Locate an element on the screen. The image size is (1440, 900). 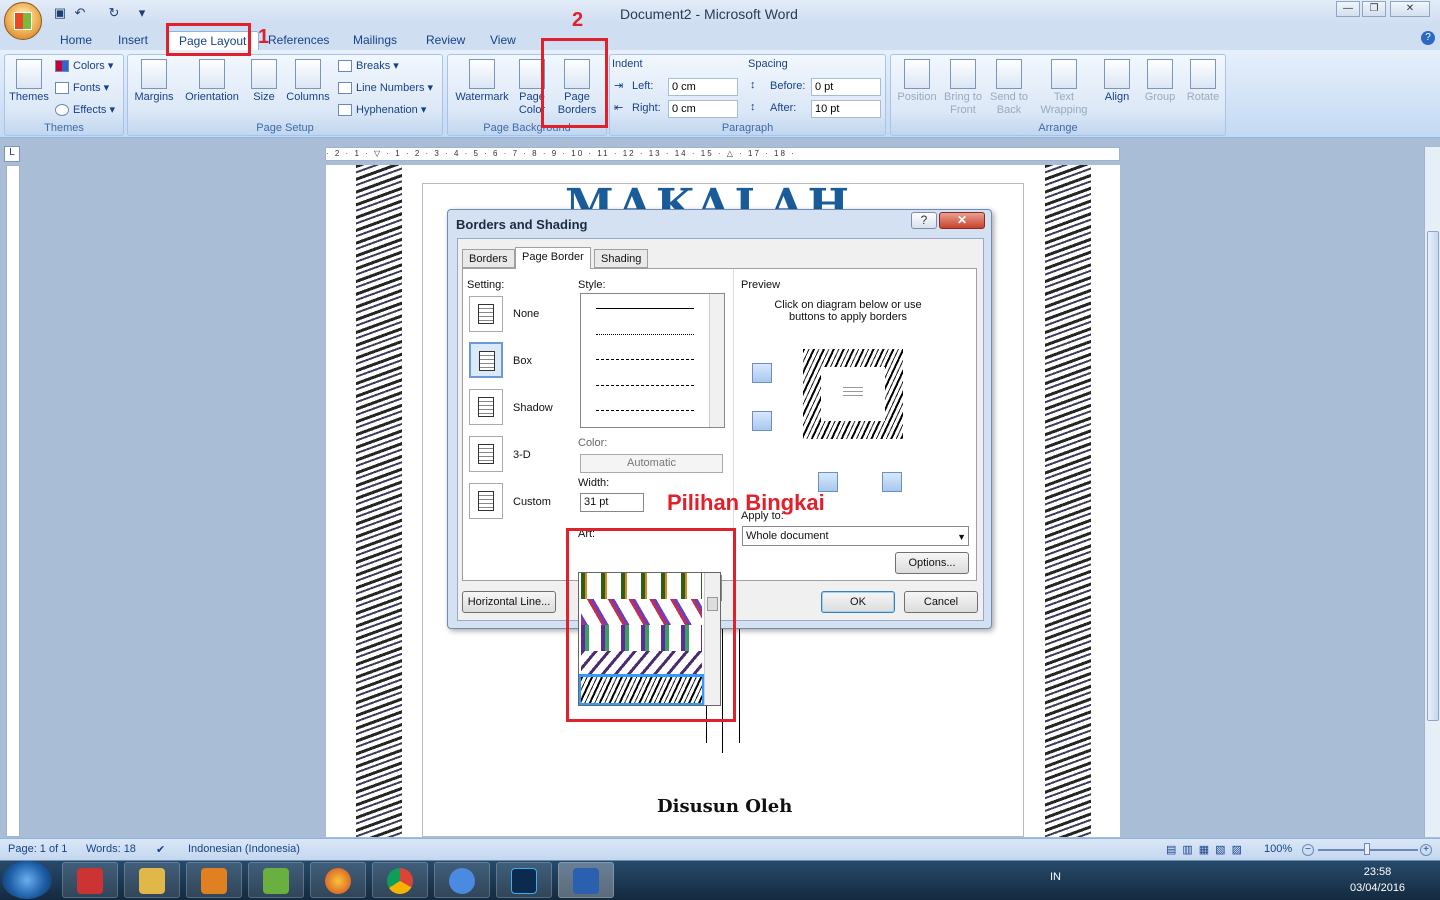
fonts-button: Fonts ▾ is located at coordinates (82, 88).